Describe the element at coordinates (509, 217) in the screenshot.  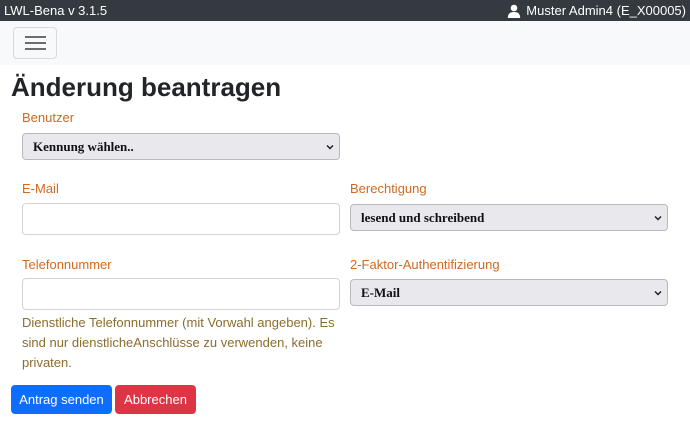
I see `berechtigung-select: lesend und schreibend` at that location.